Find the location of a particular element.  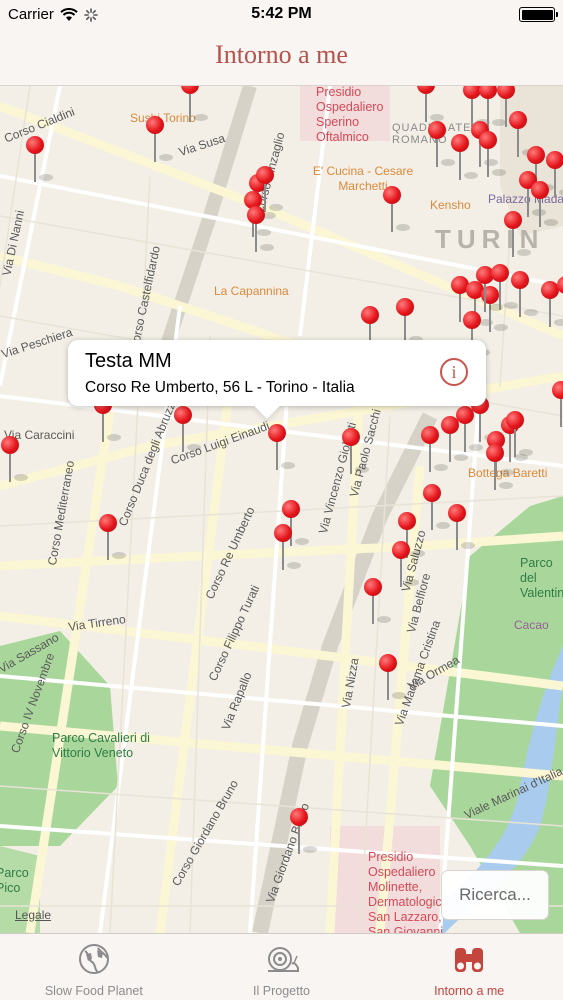

status-bar: Carrier 5:42 PM is located at coordinates (281, 15).